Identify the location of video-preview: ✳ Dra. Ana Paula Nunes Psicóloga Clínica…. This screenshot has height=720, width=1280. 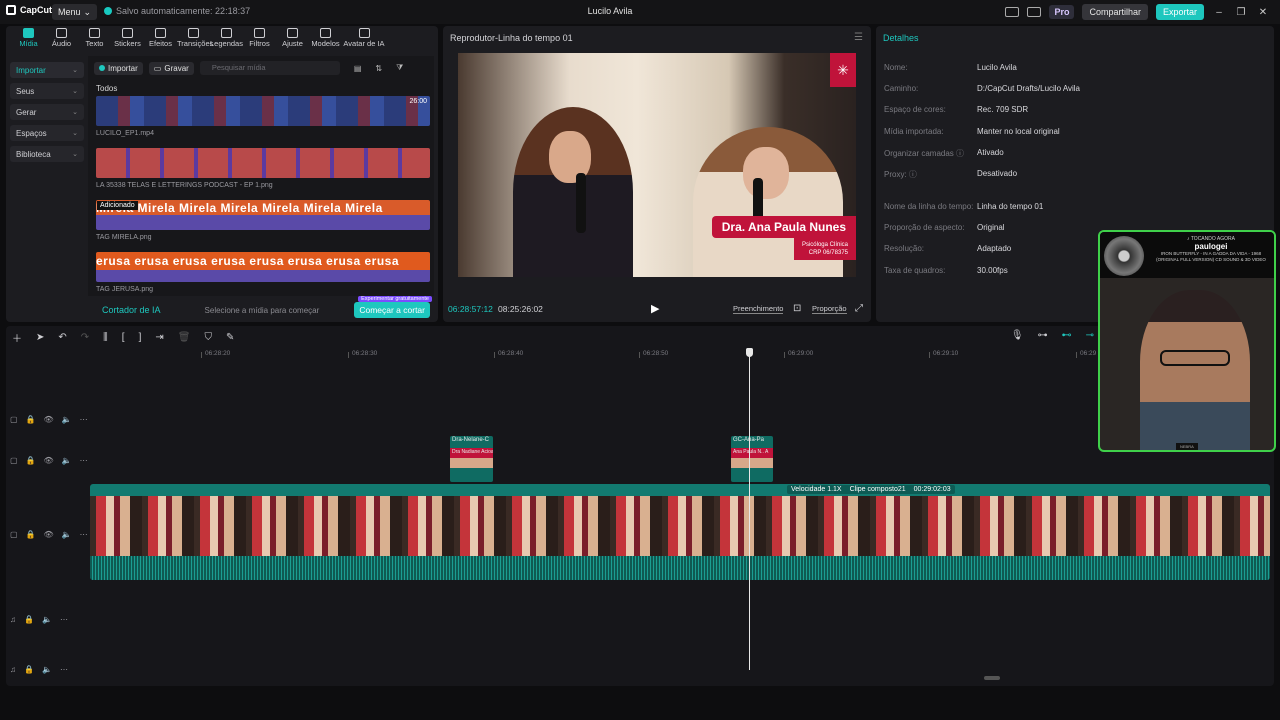
(657, 165).